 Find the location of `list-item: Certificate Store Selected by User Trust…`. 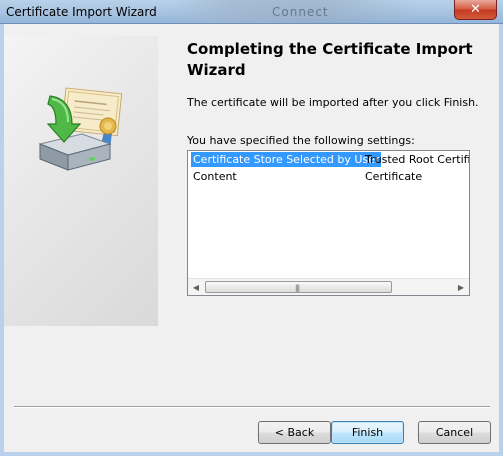

list-item: Certificate Store Selected by User Trust… is located at coordinates (328, 160).